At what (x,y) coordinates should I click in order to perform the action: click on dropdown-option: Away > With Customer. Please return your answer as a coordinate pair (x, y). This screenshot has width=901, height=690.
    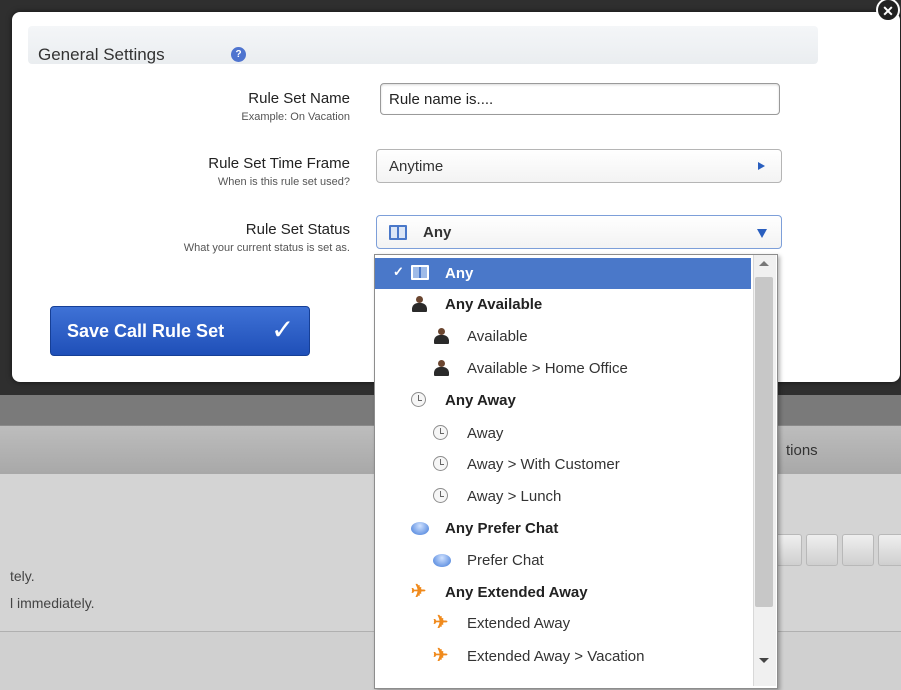
    Looking at the image, I should click on (563, 464).